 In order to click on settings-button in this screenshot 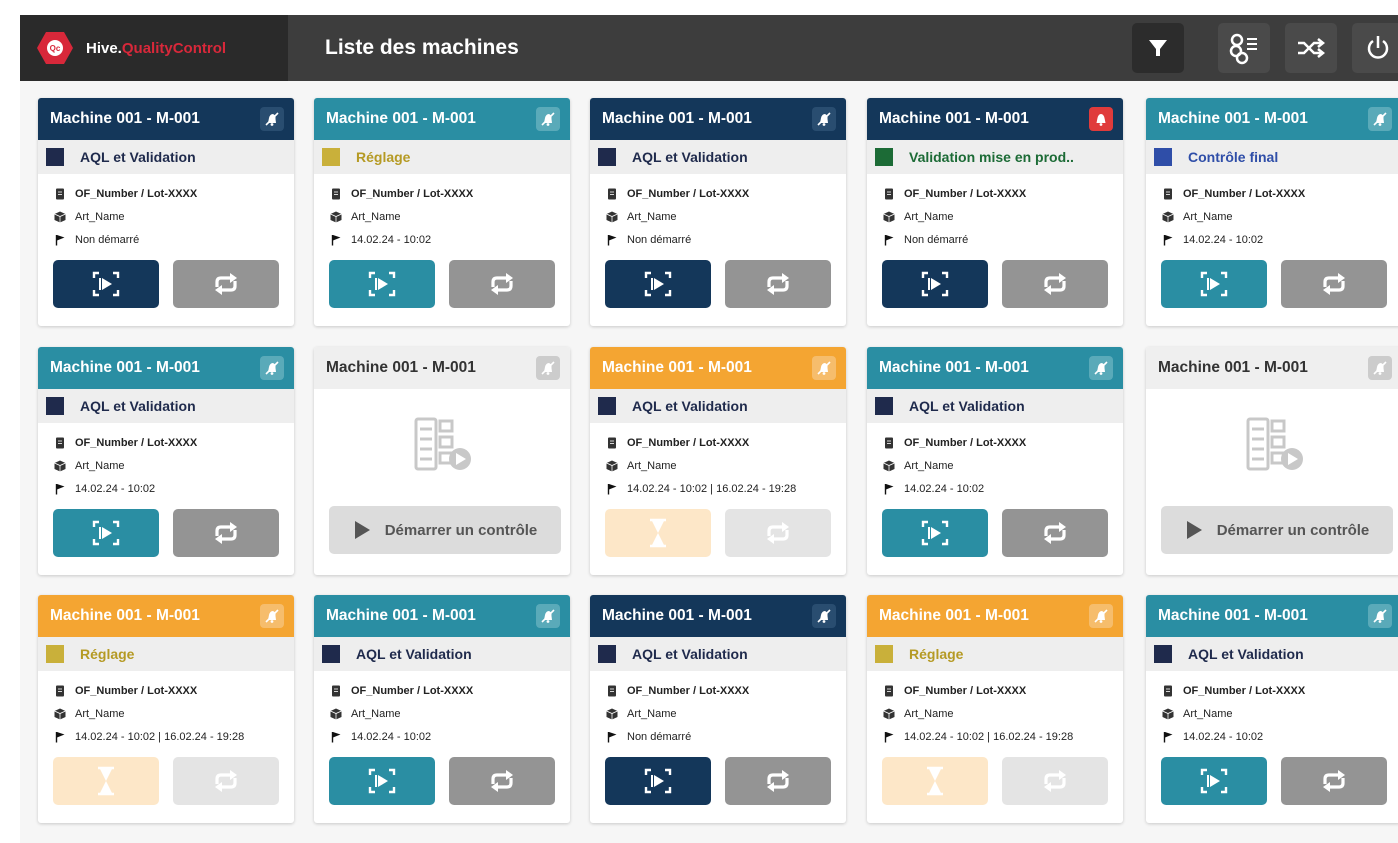, I will do `click(1244, 48)`.